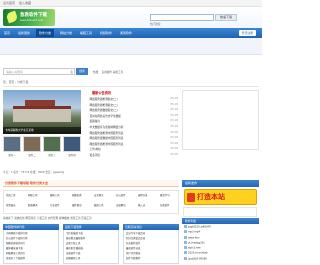  What do you see at coordinates (12, 17) in the screenshot?
I see `leaf-icon` at bounding box center [12, 17].